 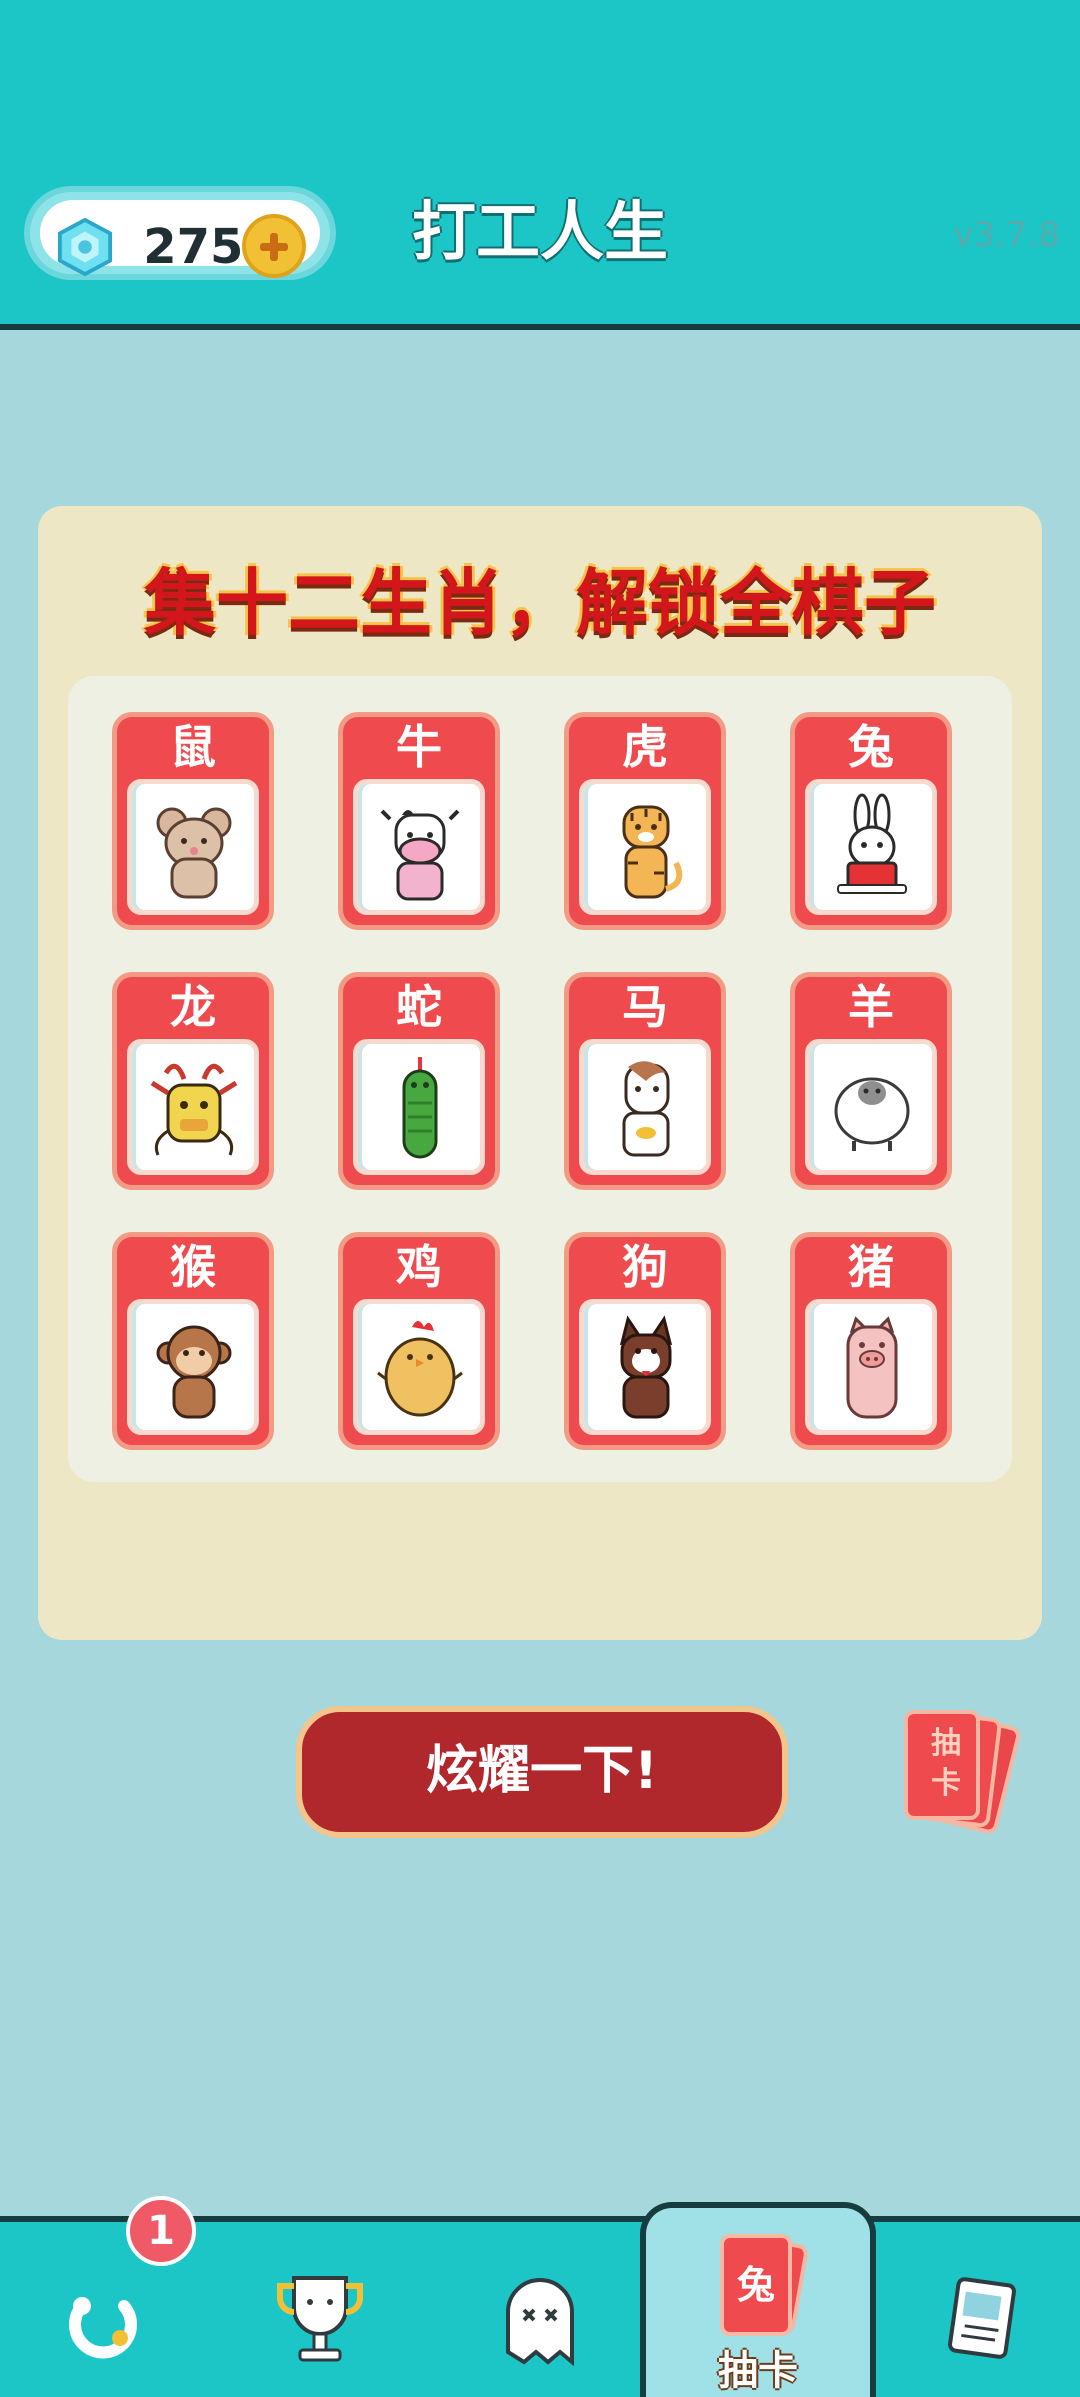 What do you see at coordinates (946, 1763) in the screenshot?
I see `draw-card-label: 抽卡` at bounding box center [946, 1763].